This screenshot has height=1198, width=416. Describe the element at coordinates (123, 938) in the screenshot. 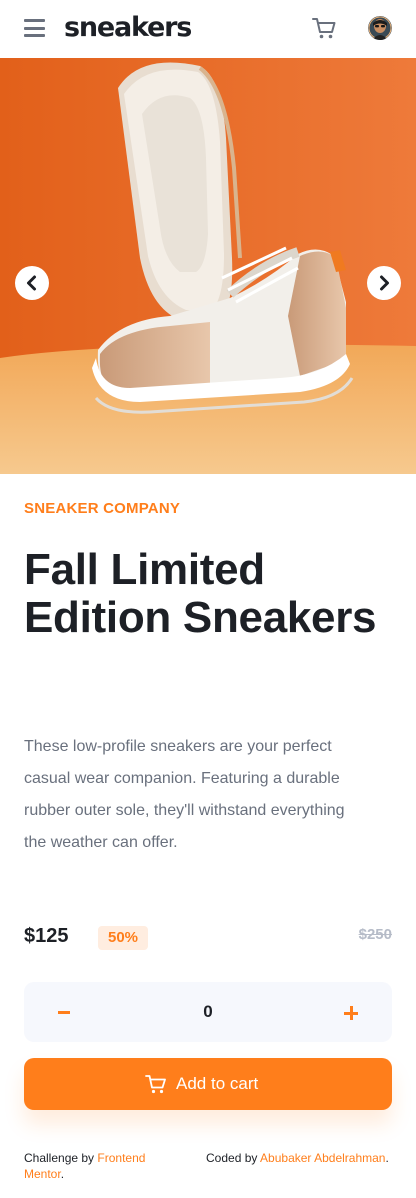

I see `discount-badge: 50%` at that location.